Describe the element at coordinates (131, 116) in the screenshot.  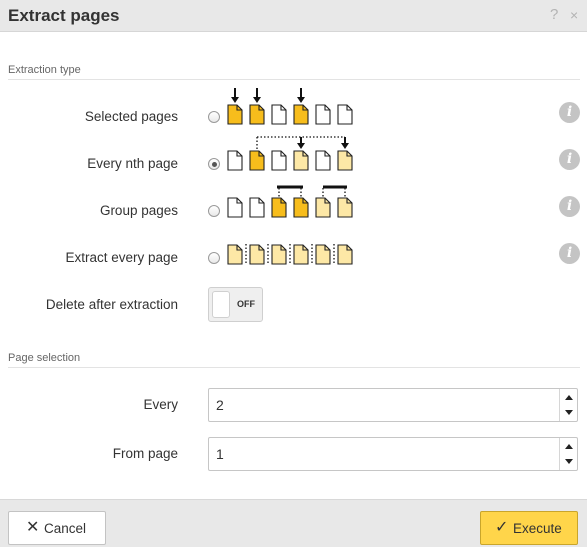
I see `selected-pages-label: Selected pages` at that location.